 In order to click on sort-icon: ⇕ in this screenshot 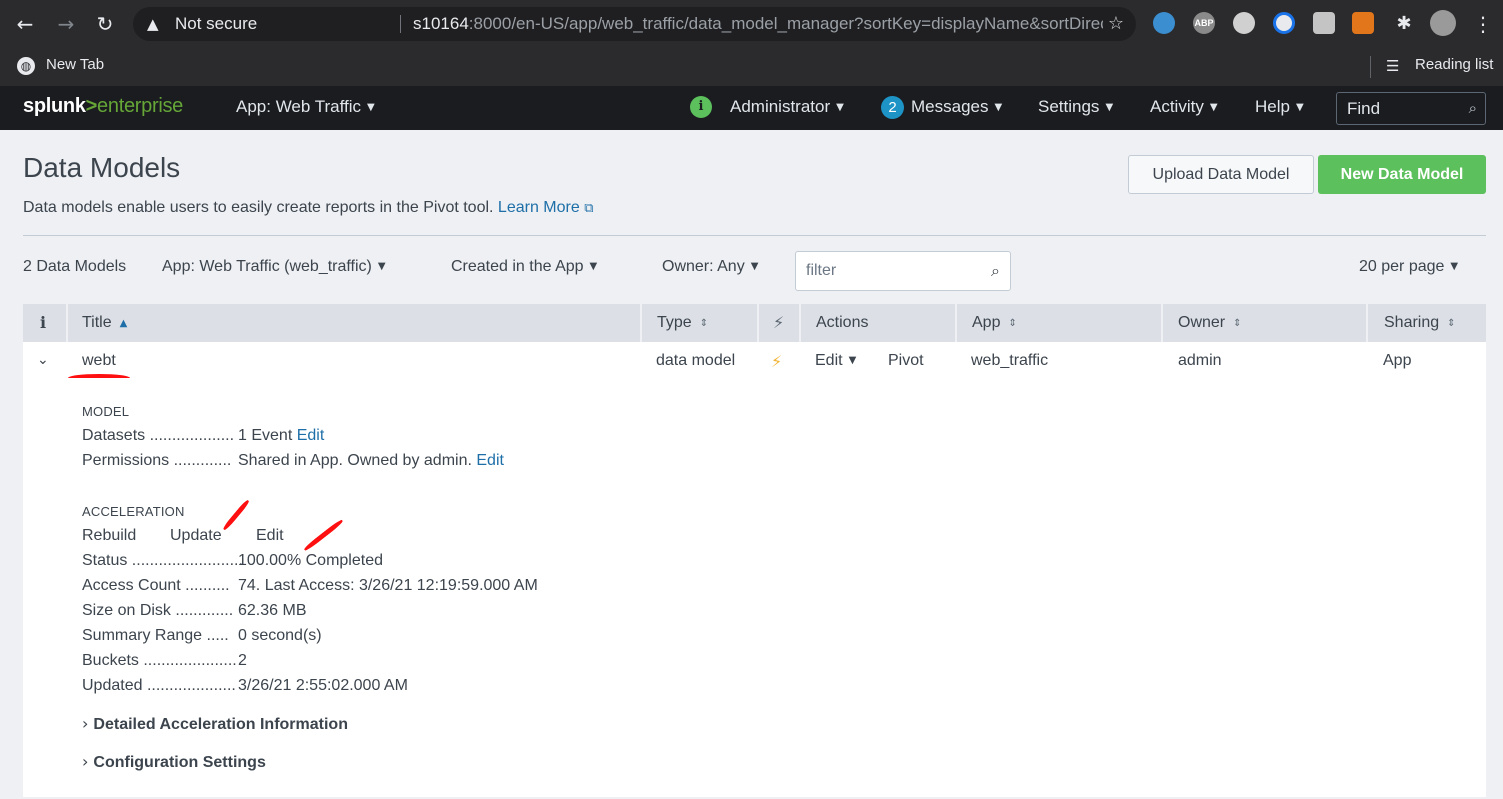, I will do `click(1012, 323)`.